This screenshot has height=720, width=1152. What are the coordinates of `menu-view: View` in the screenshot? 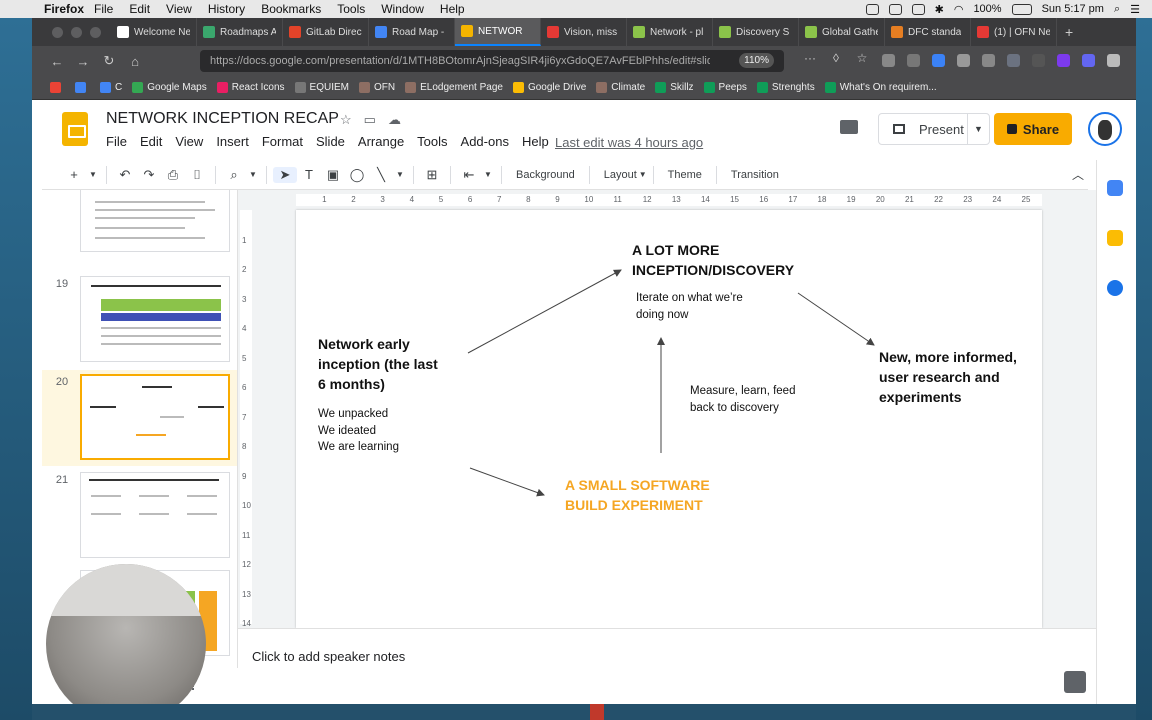 It's located at (179, 9).